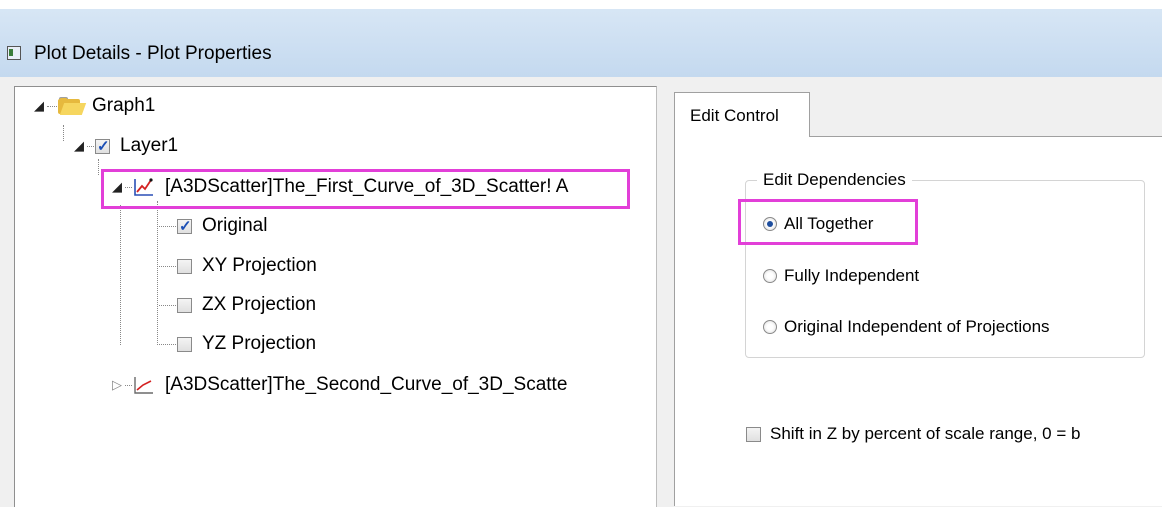 This screenshot has height=507, width=1162. I want to click on option-highlight-box, so click(828, 222).